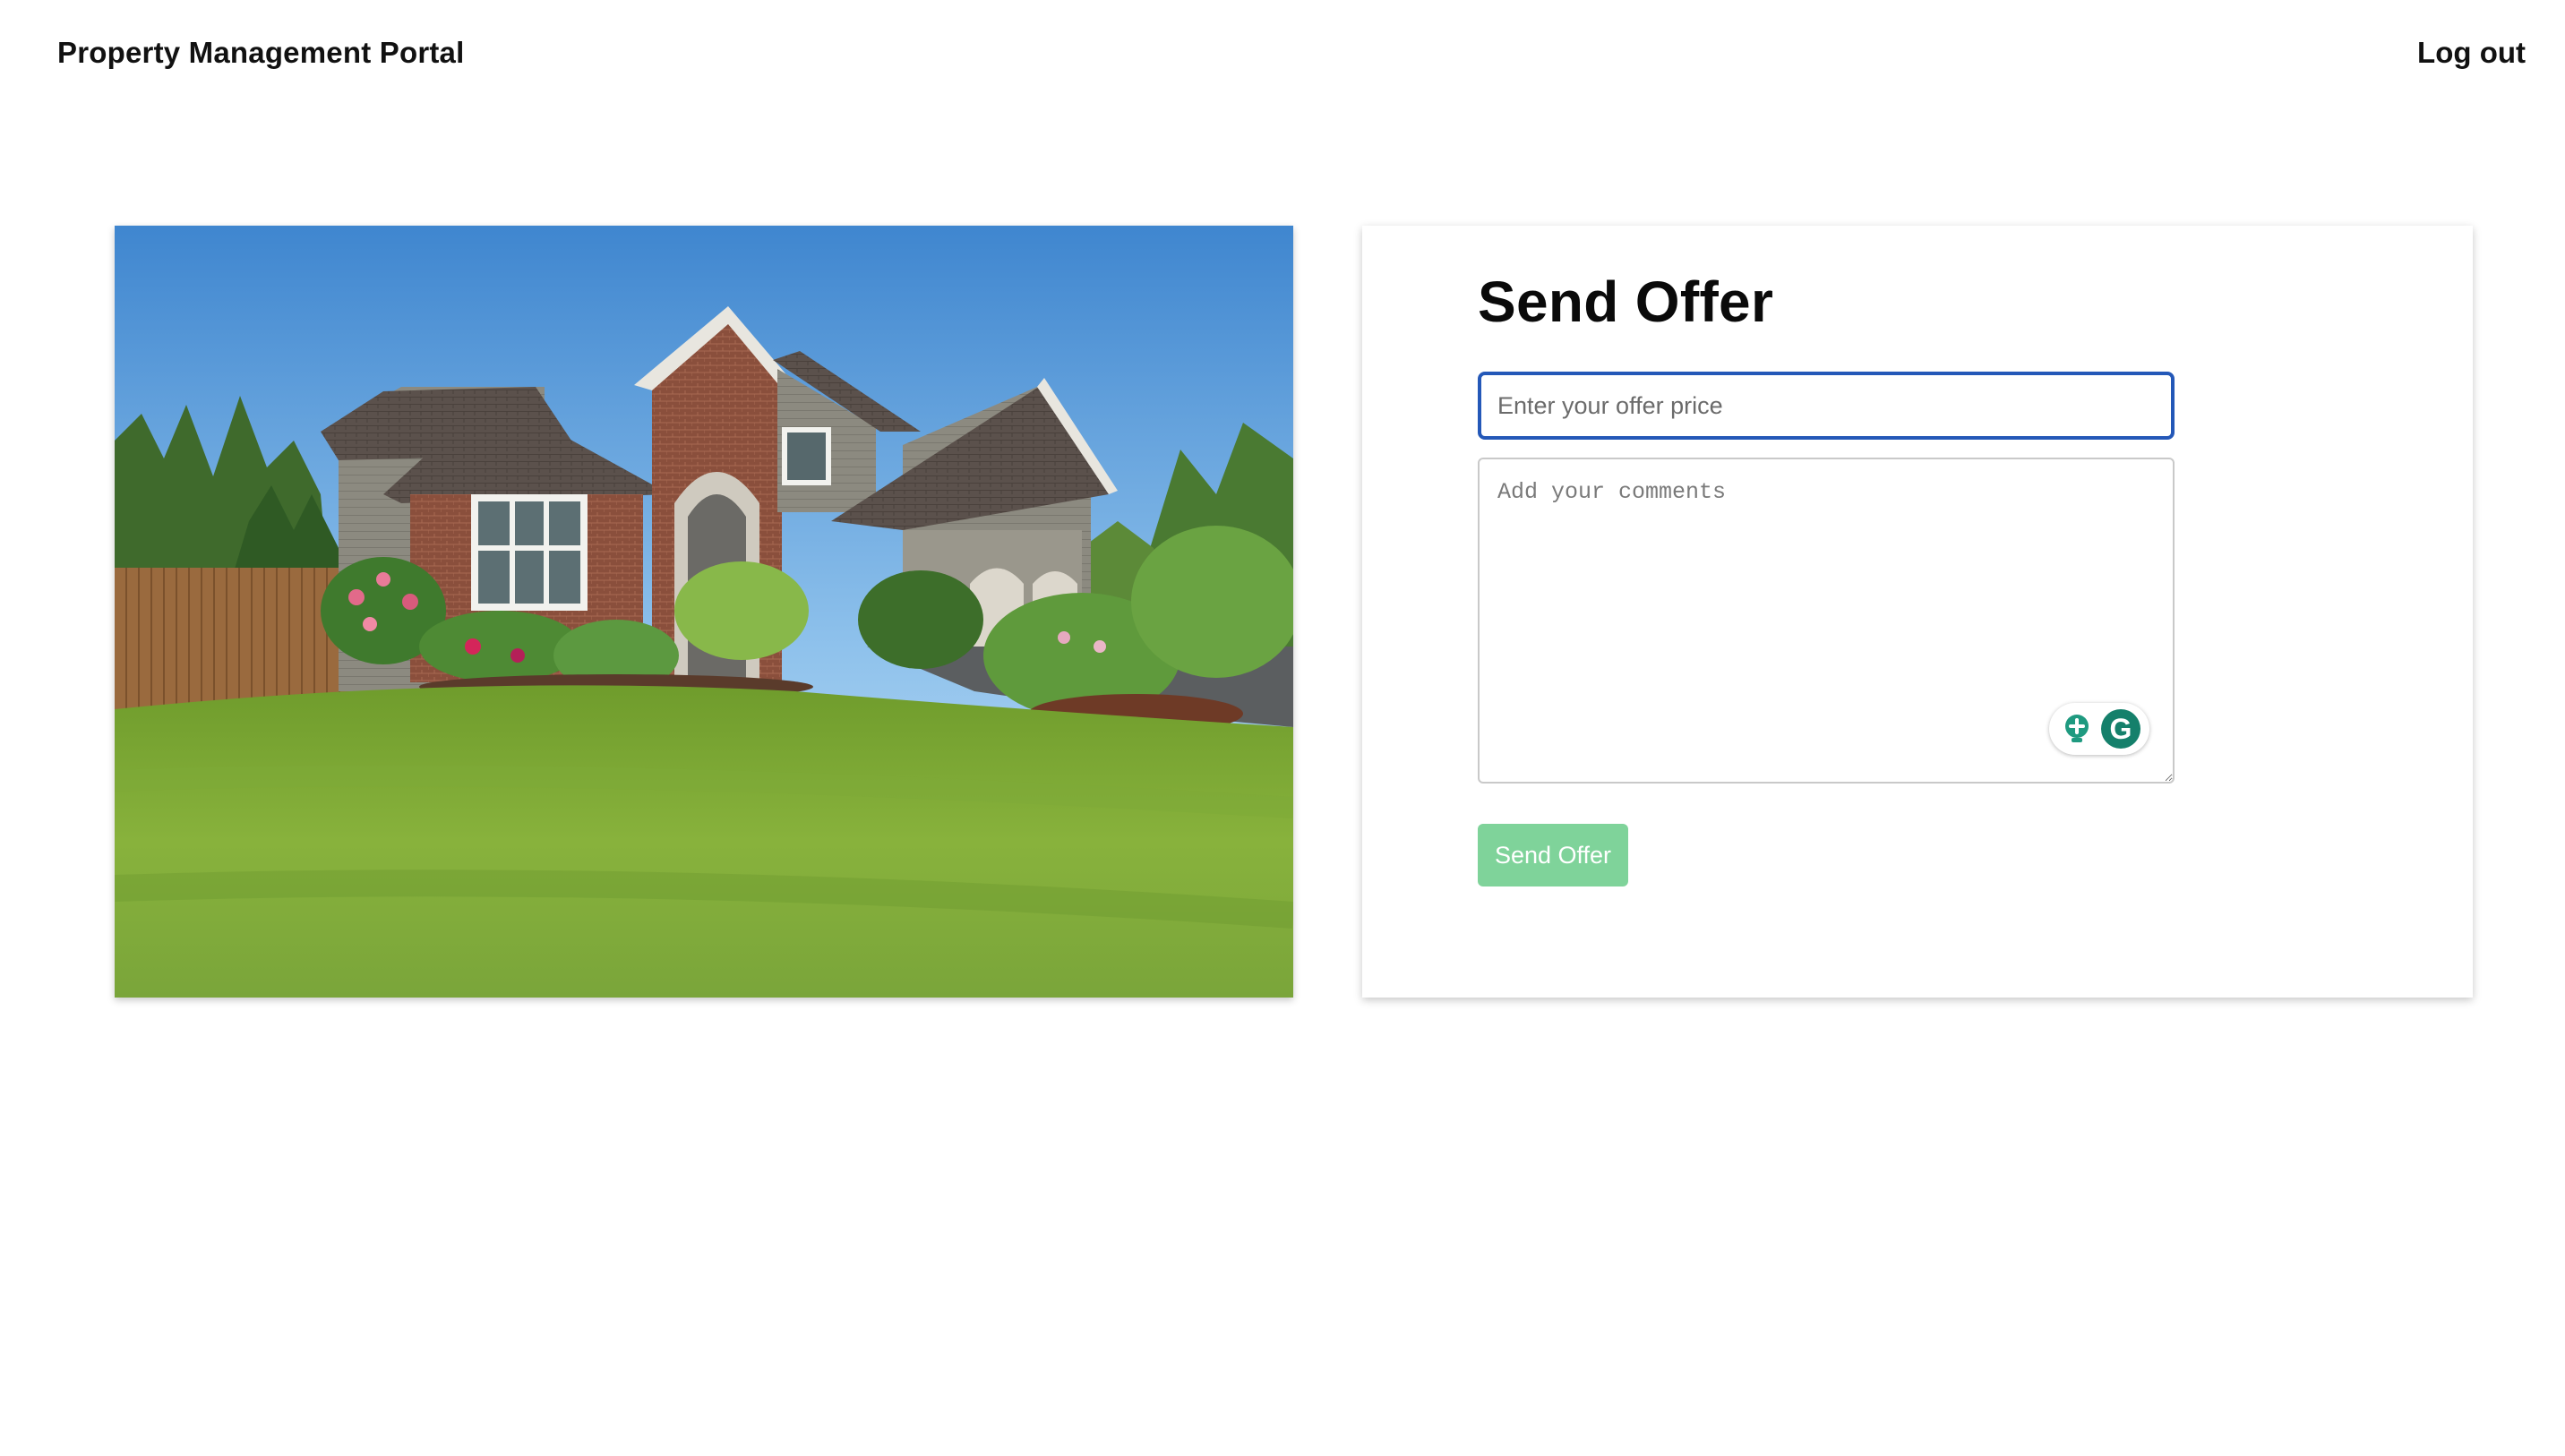  I want to click on writing-assistant-widget: G, so click(2099, 729).